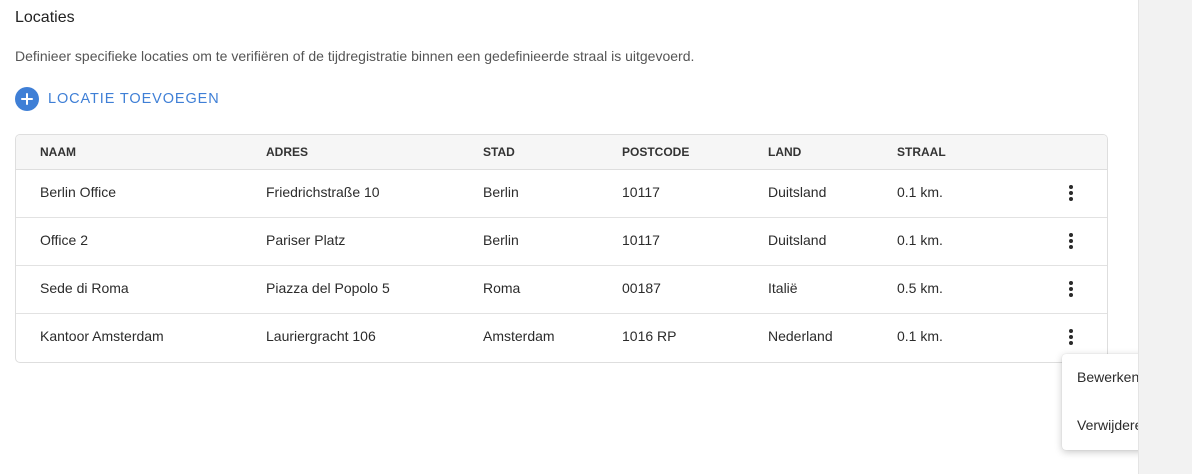 Image resolution: width=1192 pixels, height=474 pixels. I want to click on column-header-postcode: POSTCODE, so click(655, 152).